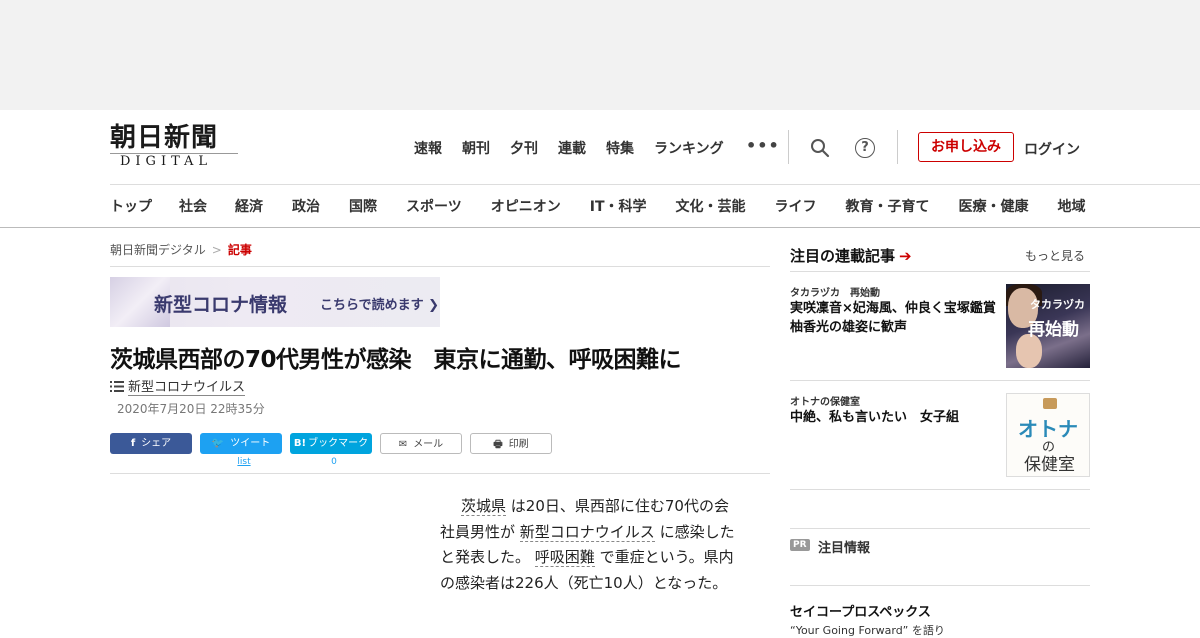 This screenshot has height=638, width=1200. What do you see at coordinates (244, 462) in the screenshot?
I see `twitter-count: list` at bounding box center [244, 462].